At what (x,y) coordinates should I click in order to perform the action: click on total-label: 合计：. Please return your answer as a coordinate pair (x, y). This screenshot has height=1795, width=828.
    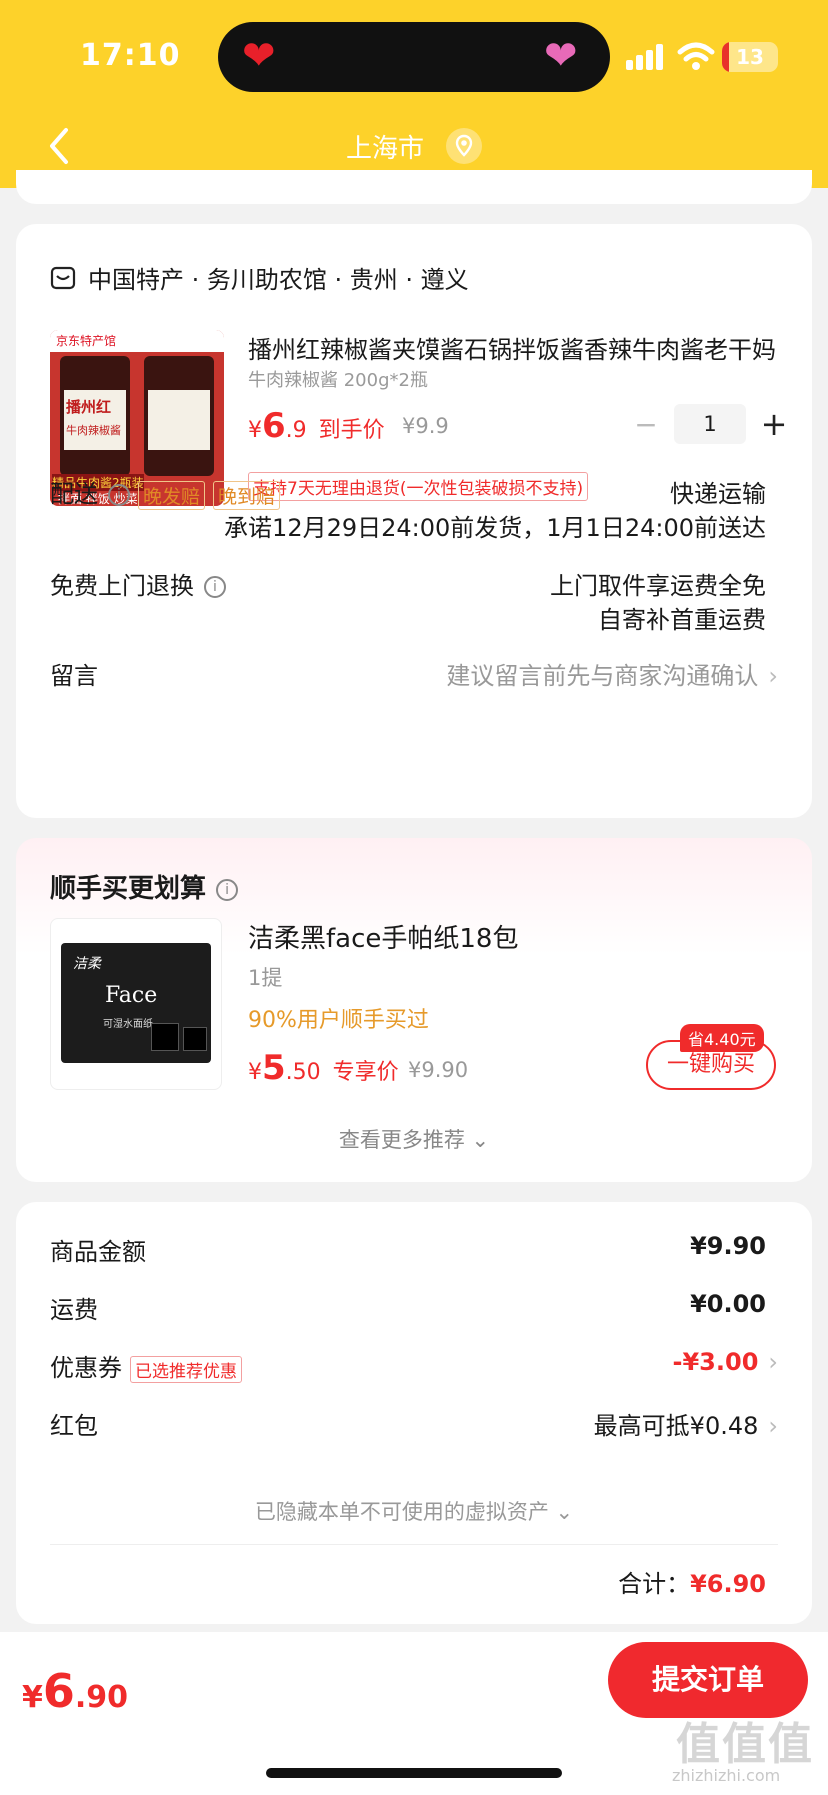
    Looking at the image, I should click on (654, 1584).